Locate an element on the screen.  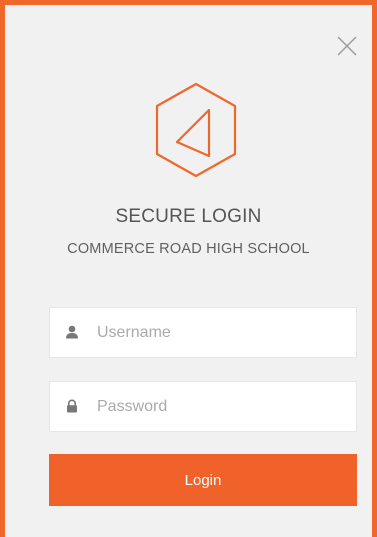
page-title: SECURE LOGIN is located at coordinates (188, 216).